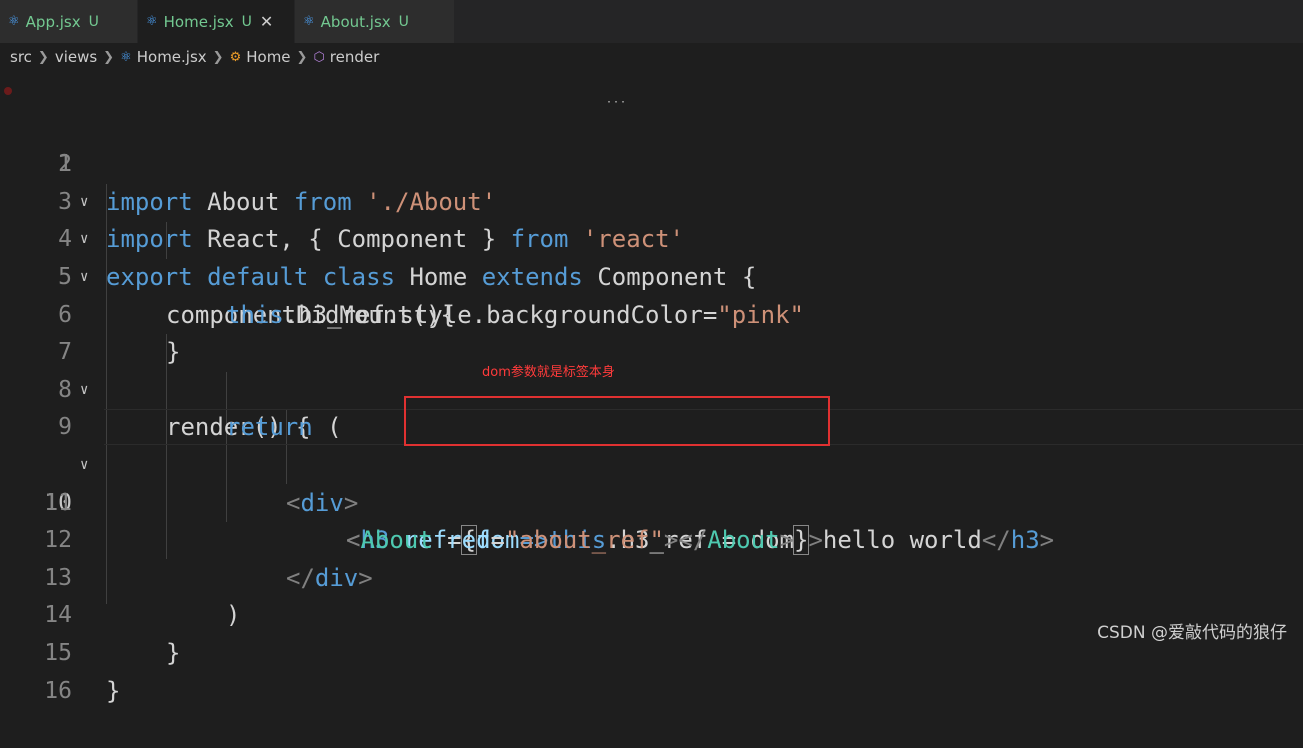 The image size is (1303, 748). I want to click on annotation-text: dom参数就是标签本身, so click(548, 372).